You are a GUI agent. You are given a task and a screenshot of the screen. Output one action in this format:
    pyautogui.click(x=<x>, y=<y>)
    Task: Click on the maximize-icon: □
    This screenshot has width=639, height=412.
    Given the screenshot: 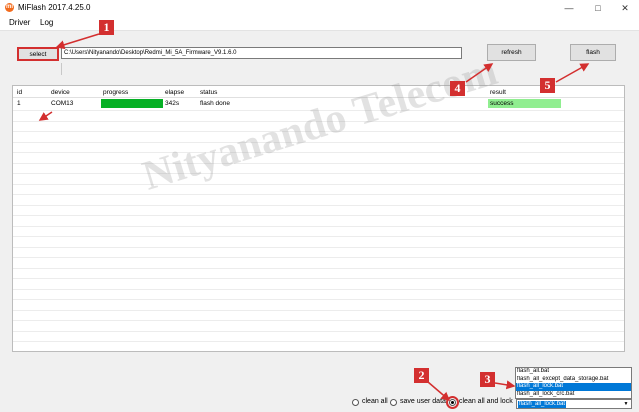 What is the action you would take?
    pyautogui.click(x=598, y=8)
    